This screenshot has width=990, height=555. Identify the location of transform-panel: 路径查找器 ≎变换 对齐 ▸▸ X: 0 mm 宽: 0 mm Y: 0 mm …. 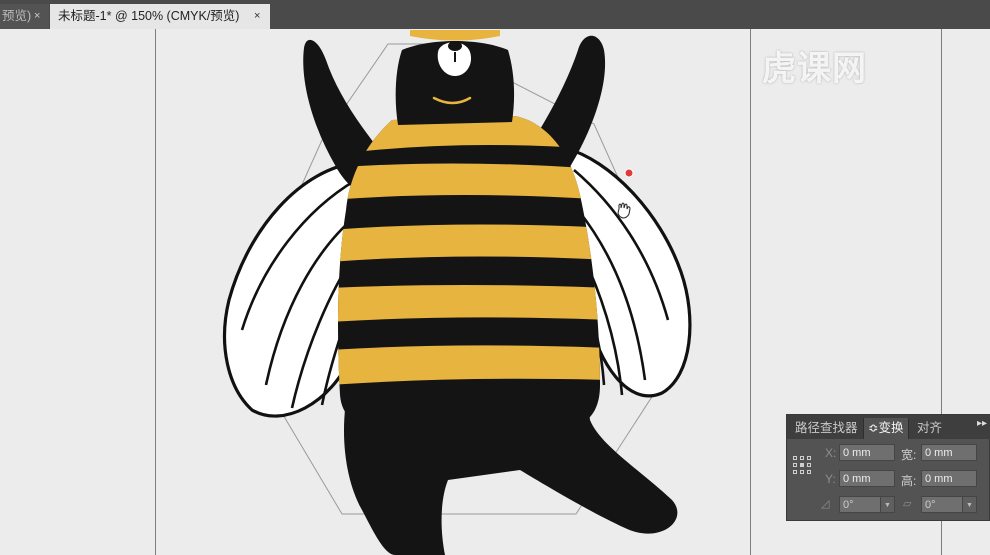
(888, 467).